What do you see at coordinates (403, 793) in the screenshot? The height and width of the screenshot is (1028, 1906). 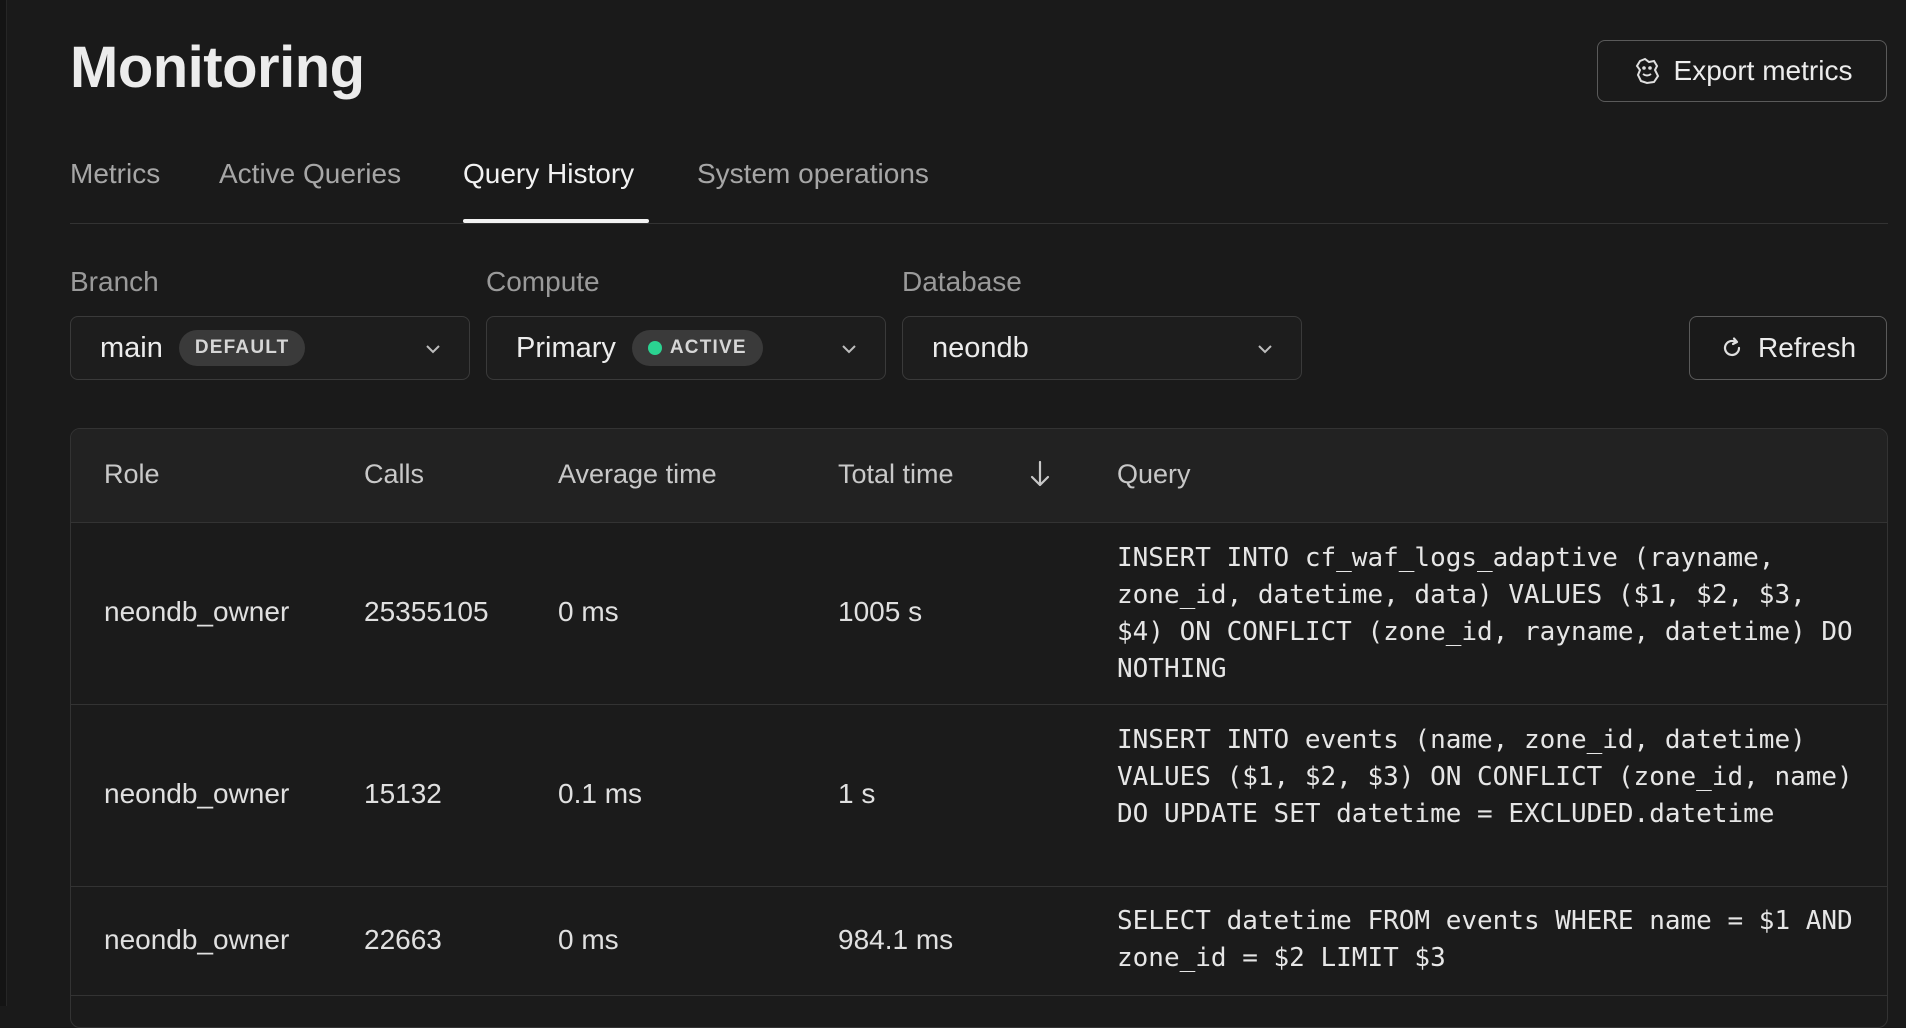 I see `calls-cell: 15132` at bounding box center [403, 793].